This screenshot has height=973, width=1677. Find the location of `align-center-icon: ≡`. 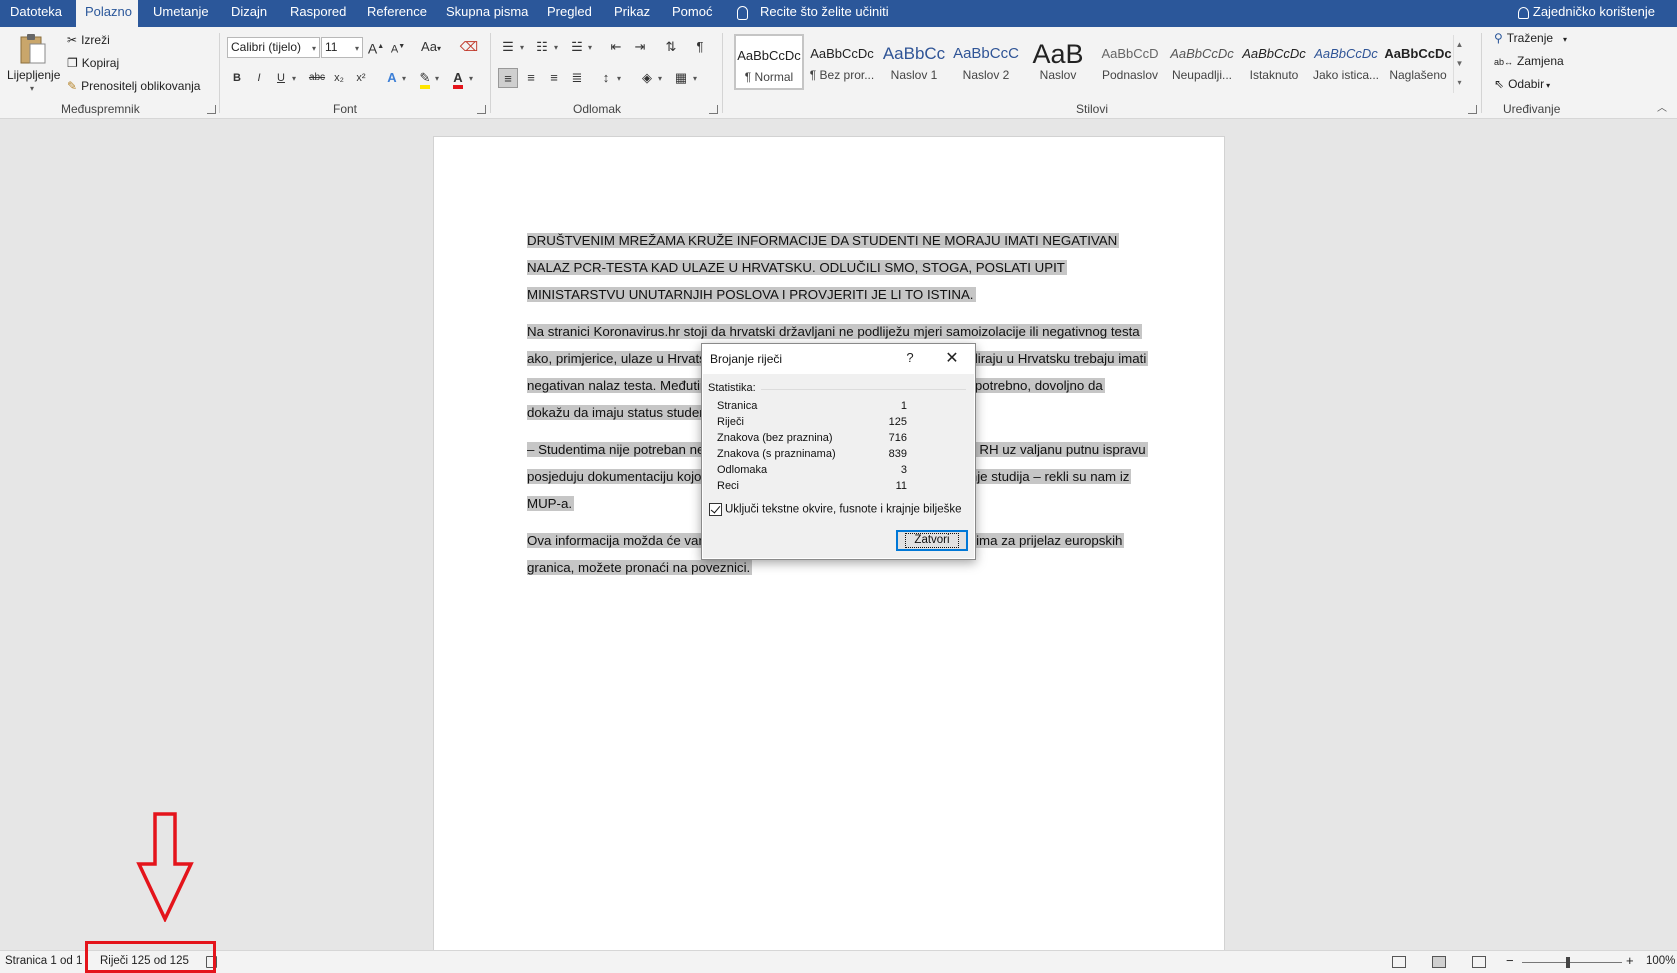

align-center-icon: ≡ is located at coordinates (531, 78).